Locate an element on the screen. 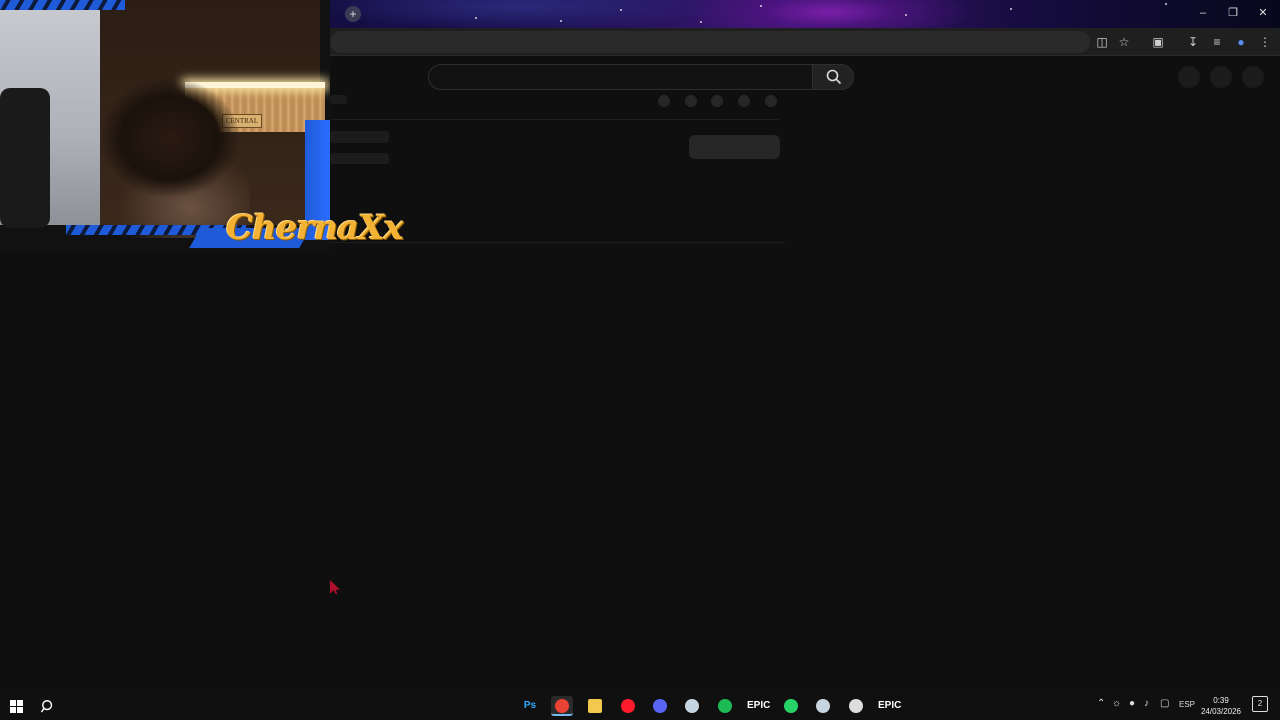 This screenshot has width=1280, height=720. opera-icon is located at coordinates (628, 706).